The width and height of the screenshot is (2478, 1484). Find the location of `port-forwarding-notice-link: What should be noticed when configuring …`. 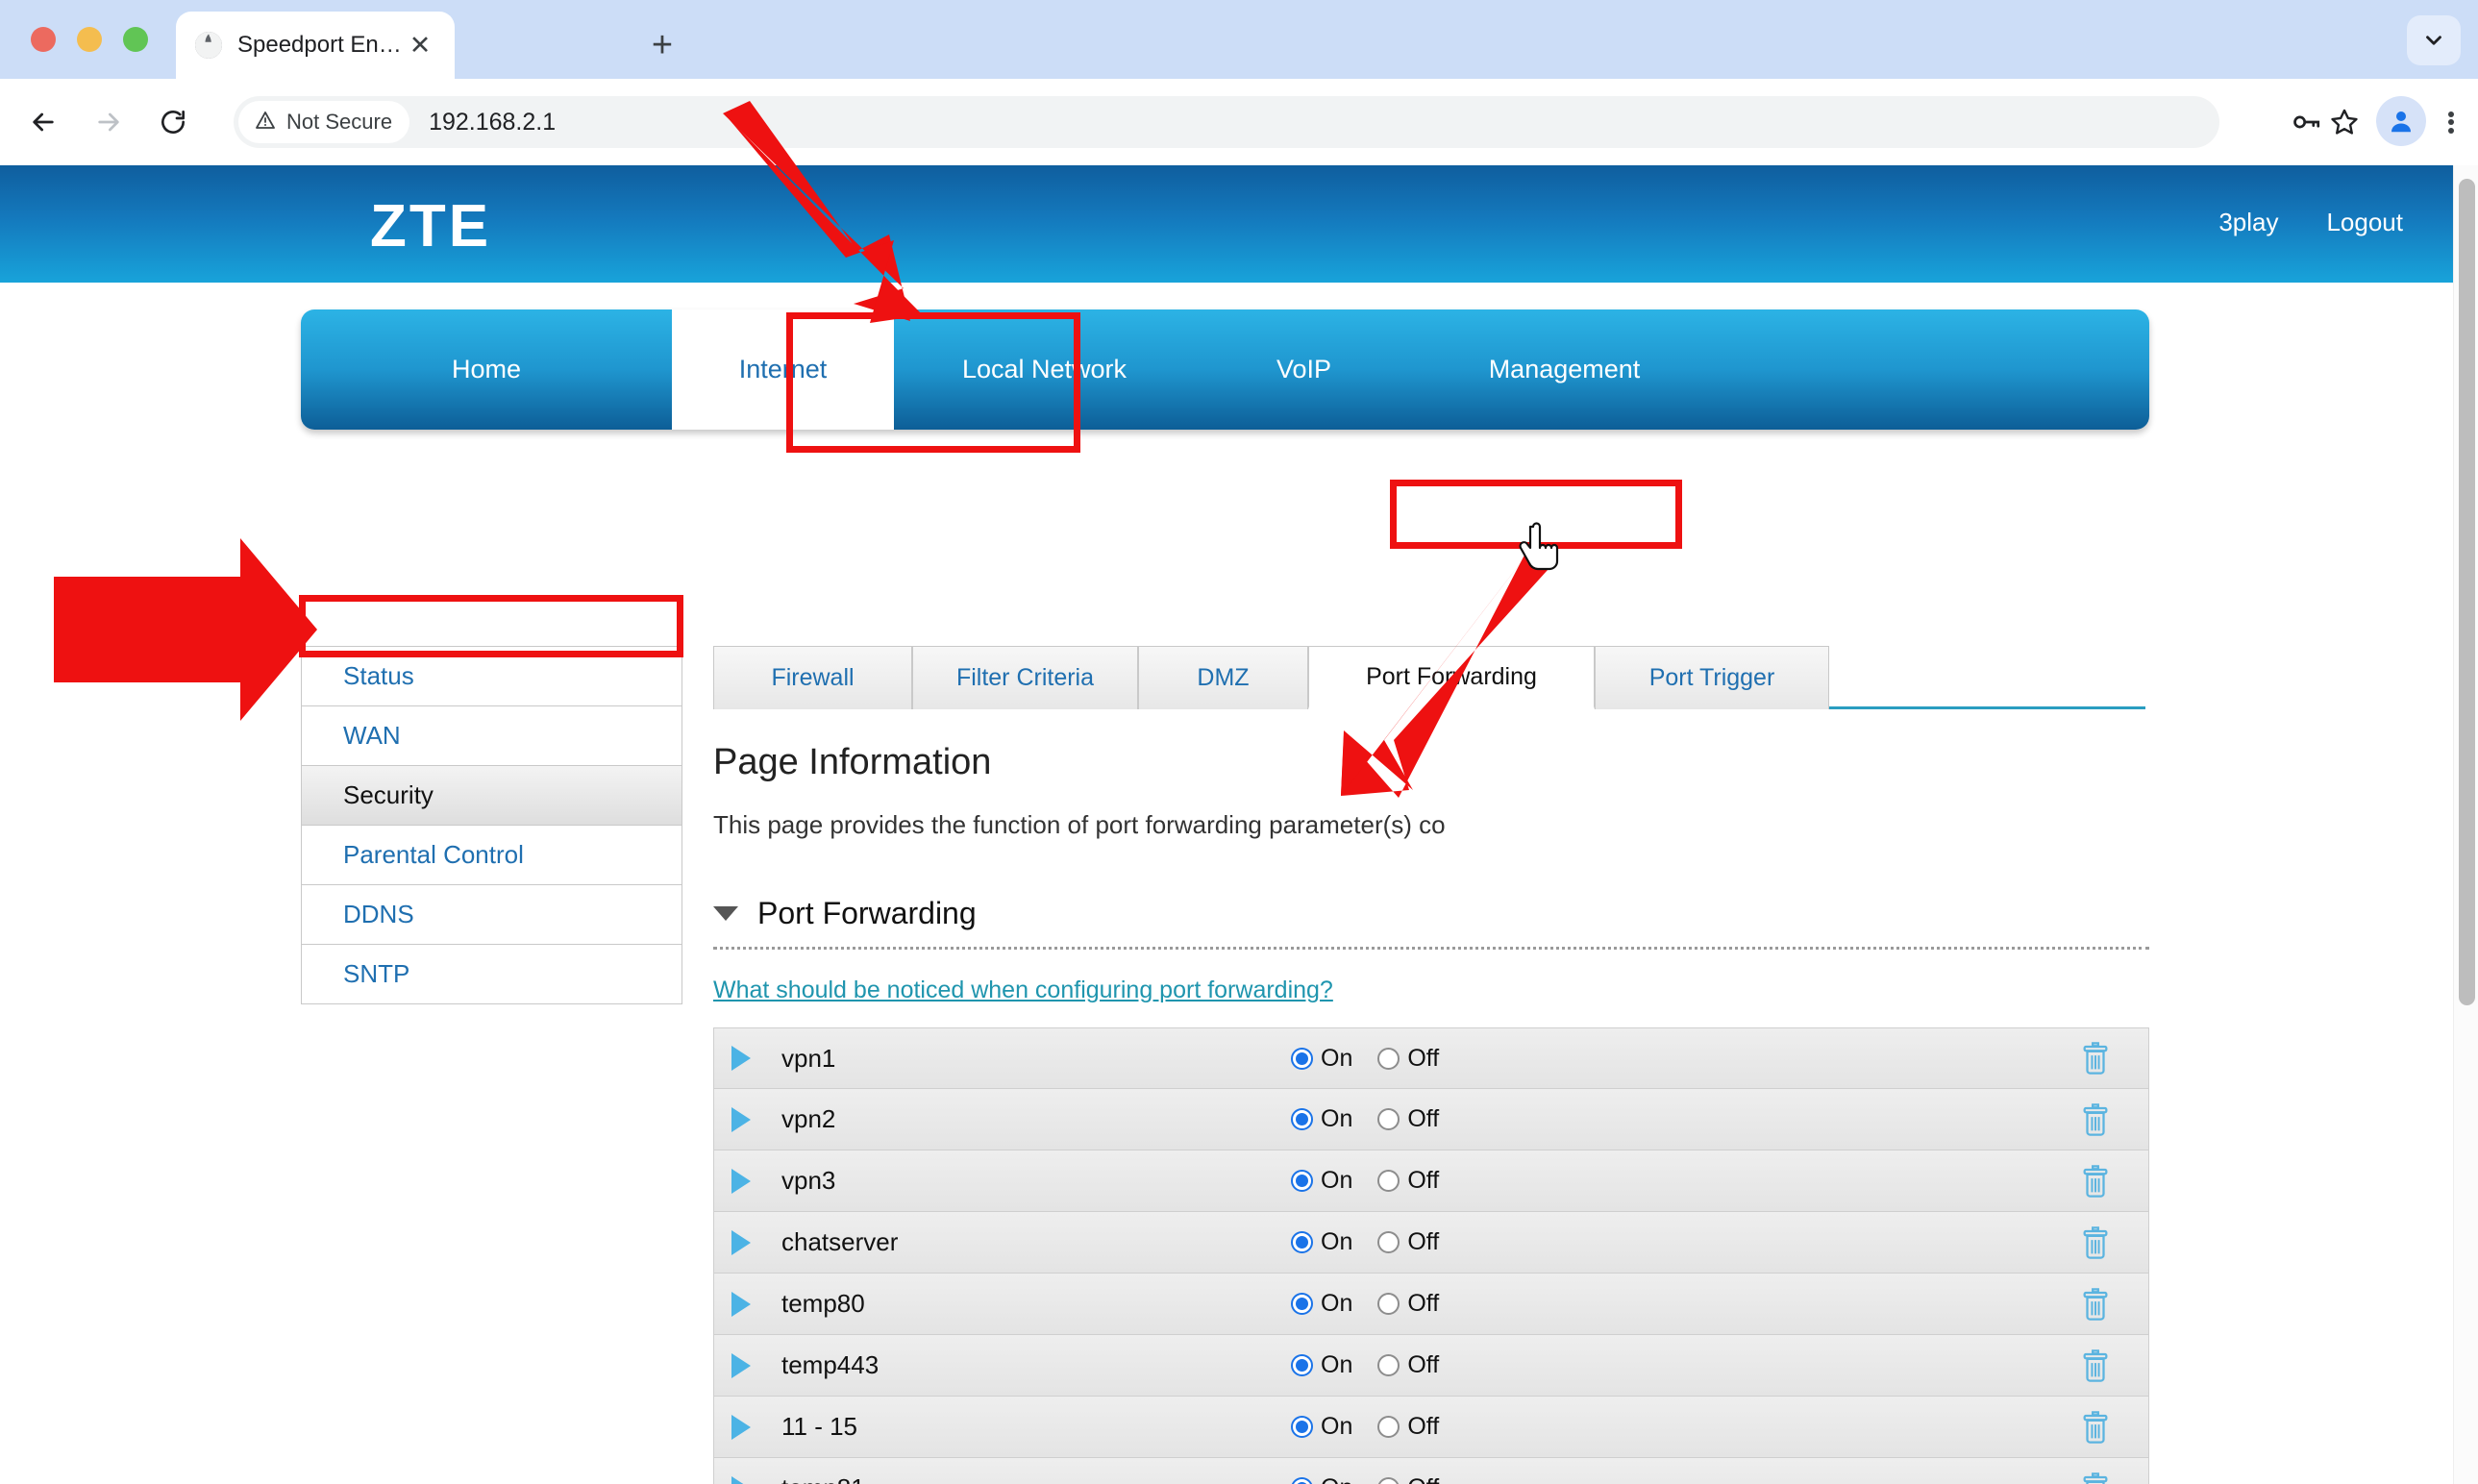

port-forwarding-notice-link: What should be noticed when configuring … is located at coordinates (1023, 990).